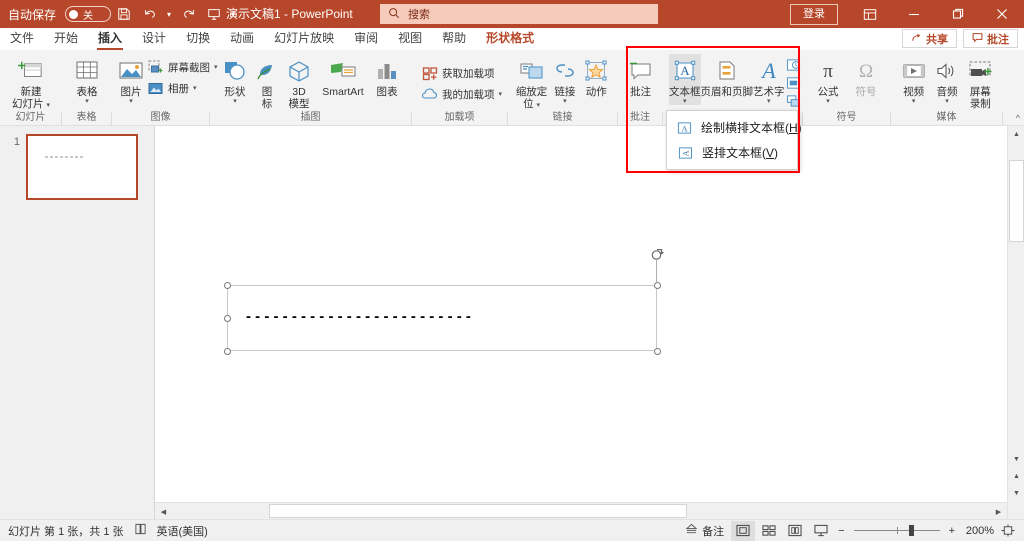  I want to click on tab-shape-format: 形状格式, so click(510, 39).